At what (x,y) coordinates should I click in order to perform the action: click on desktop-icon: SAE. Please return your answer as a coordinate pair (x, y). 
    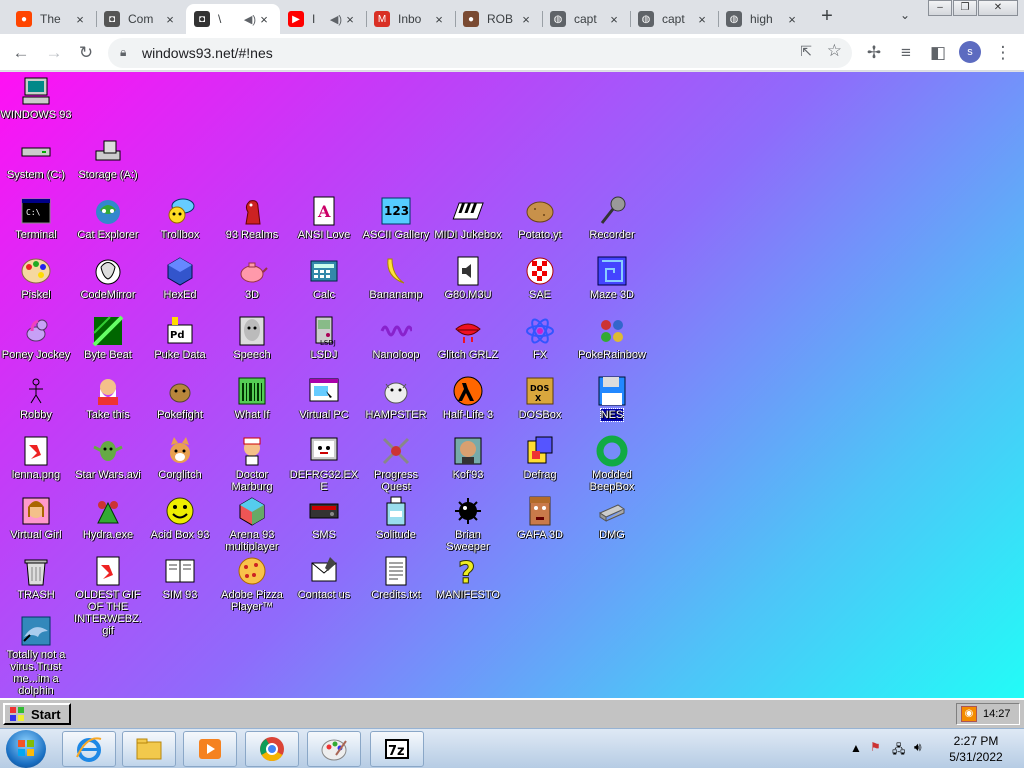
    Looking at the image, I should click on (540, 278).